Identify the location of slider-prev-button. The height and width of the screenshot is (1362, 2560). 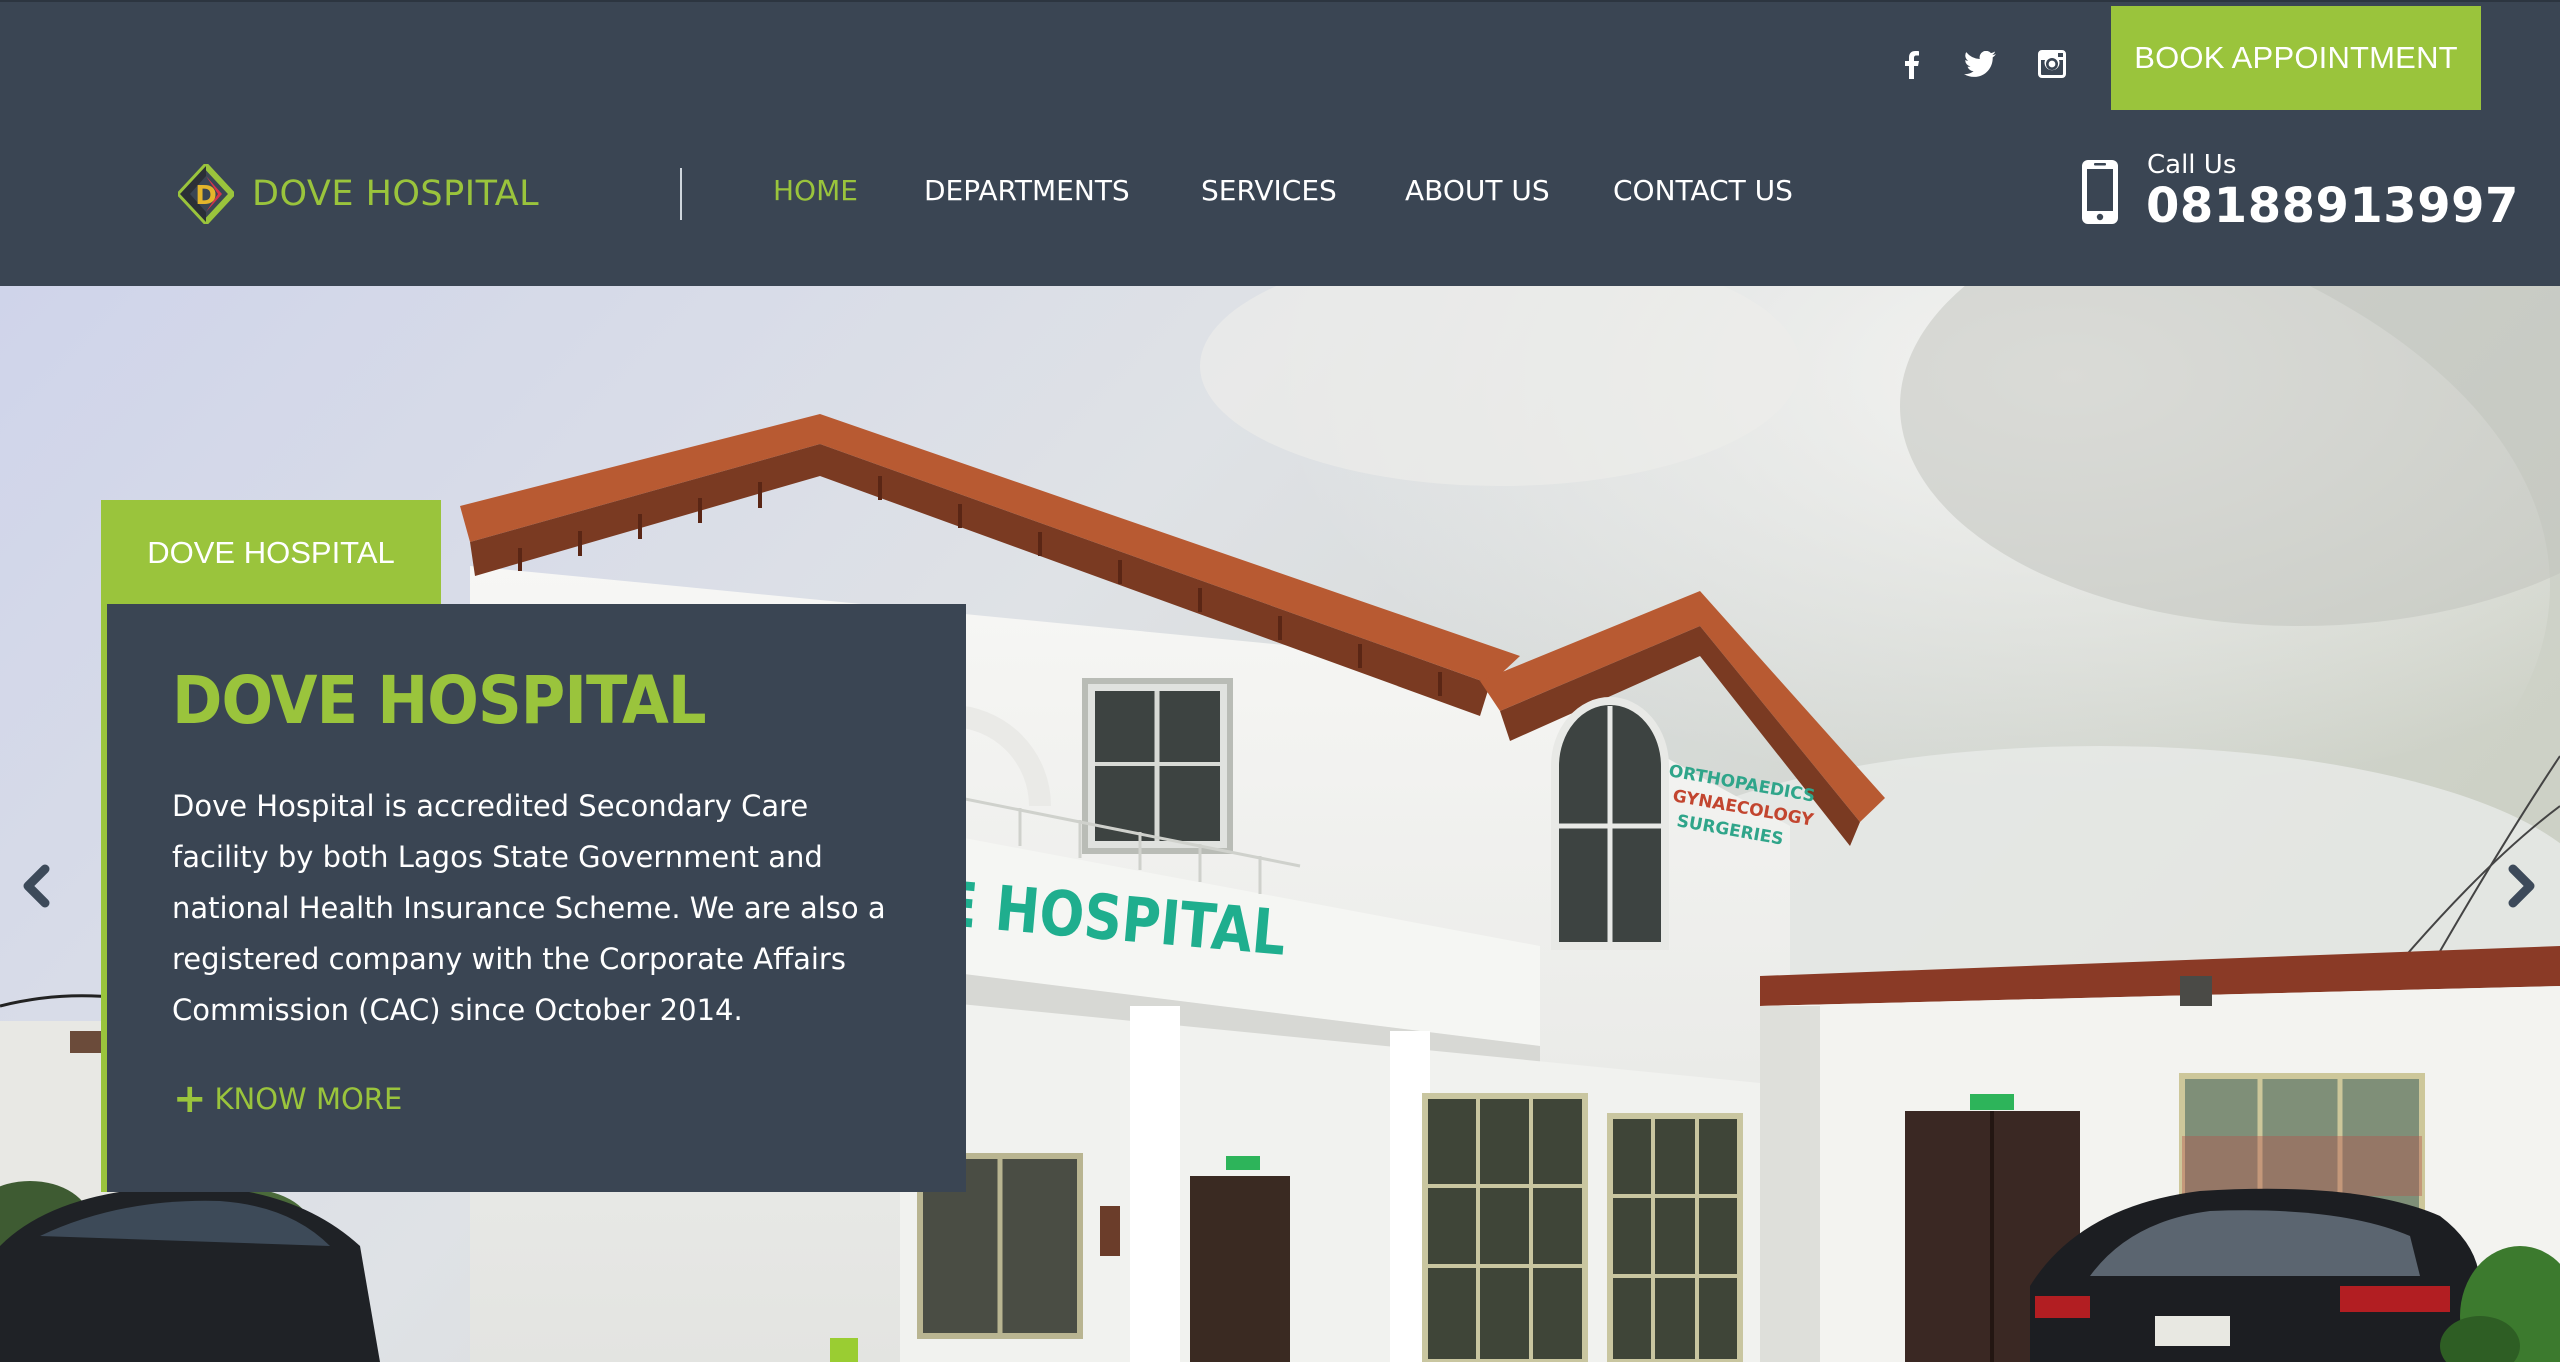
(36, 886).